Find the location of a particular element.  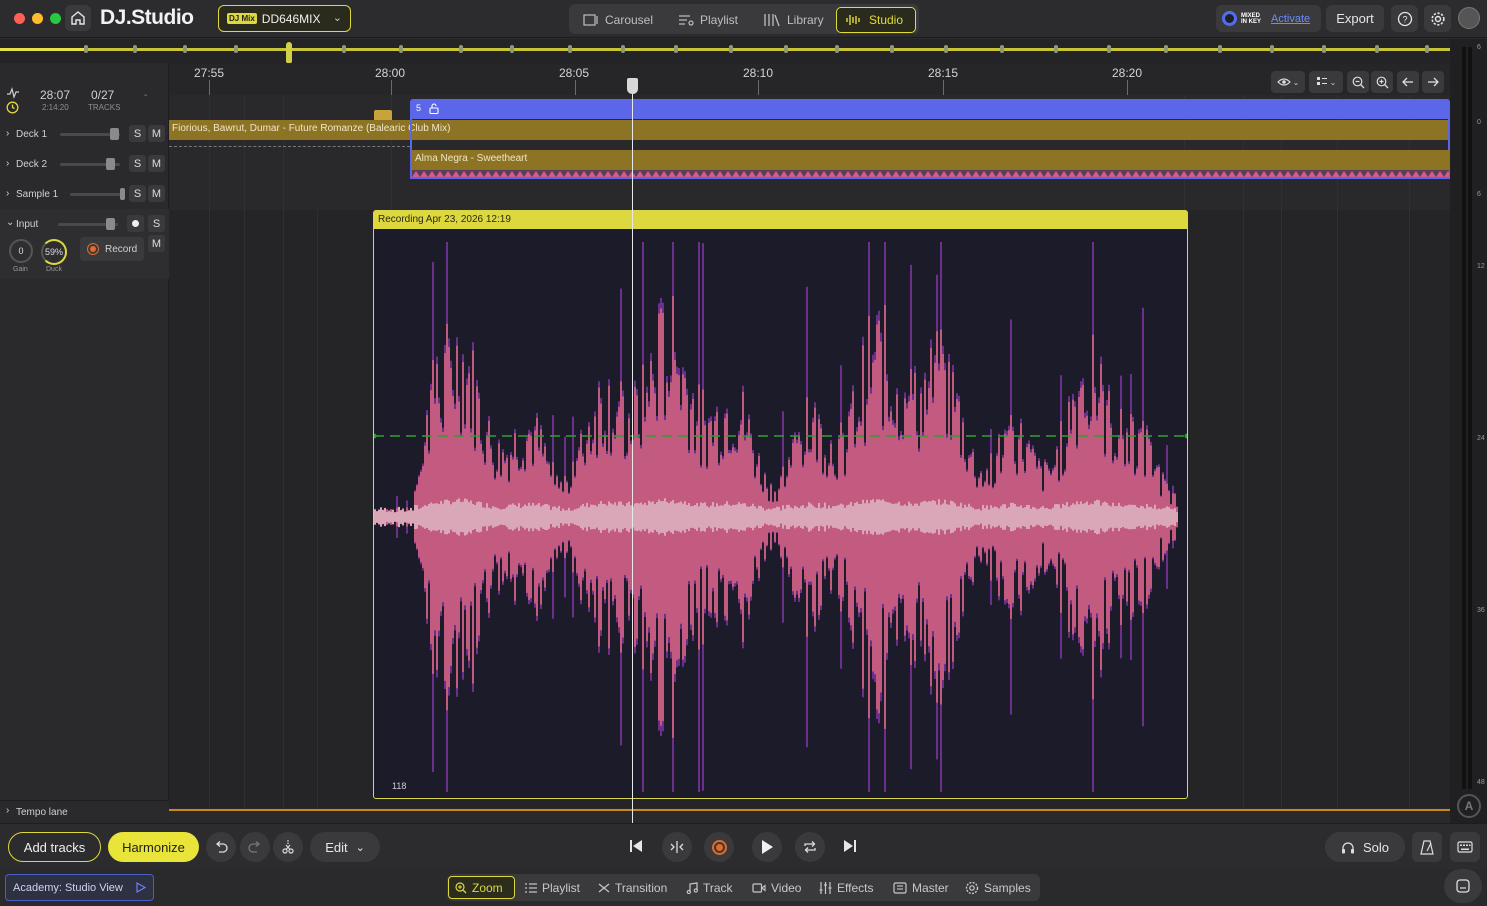

scroll-left-button is located at coordinates (1408, 82).